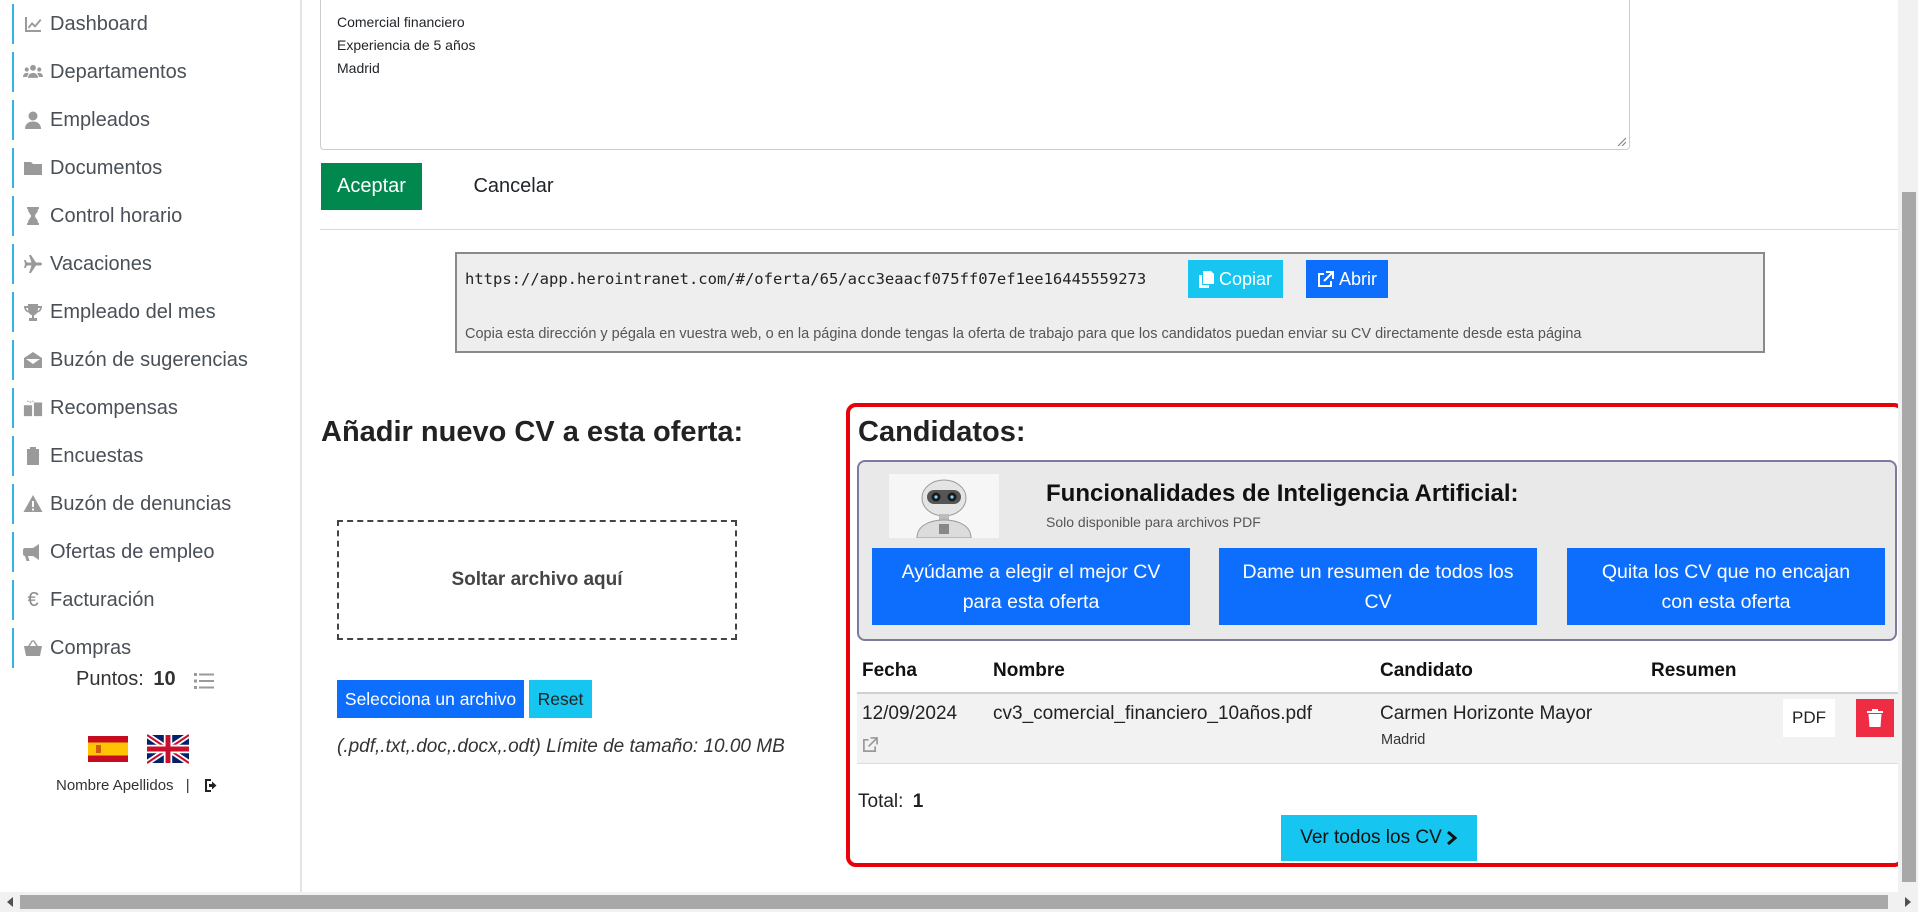 This screenshot has width=1918, height=912. Describe the element at coordinates (149, 359) in the screenshot. I see `sidebar-item-label: Buzón de sugerencias` at that location.